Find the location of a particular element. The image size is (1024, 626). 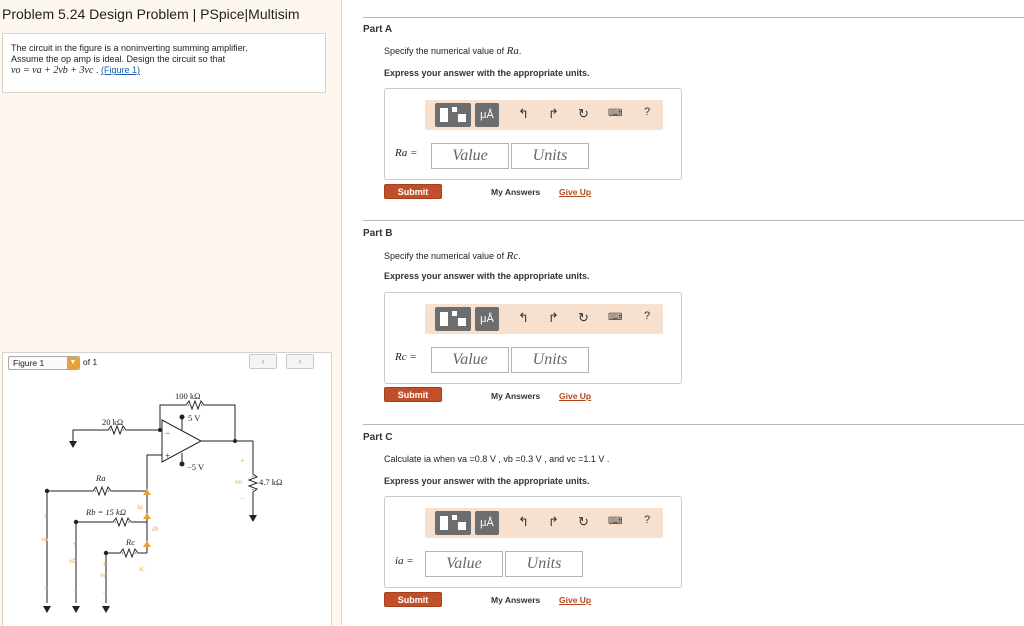

part-a-divider is located at coordinates (693, 17).